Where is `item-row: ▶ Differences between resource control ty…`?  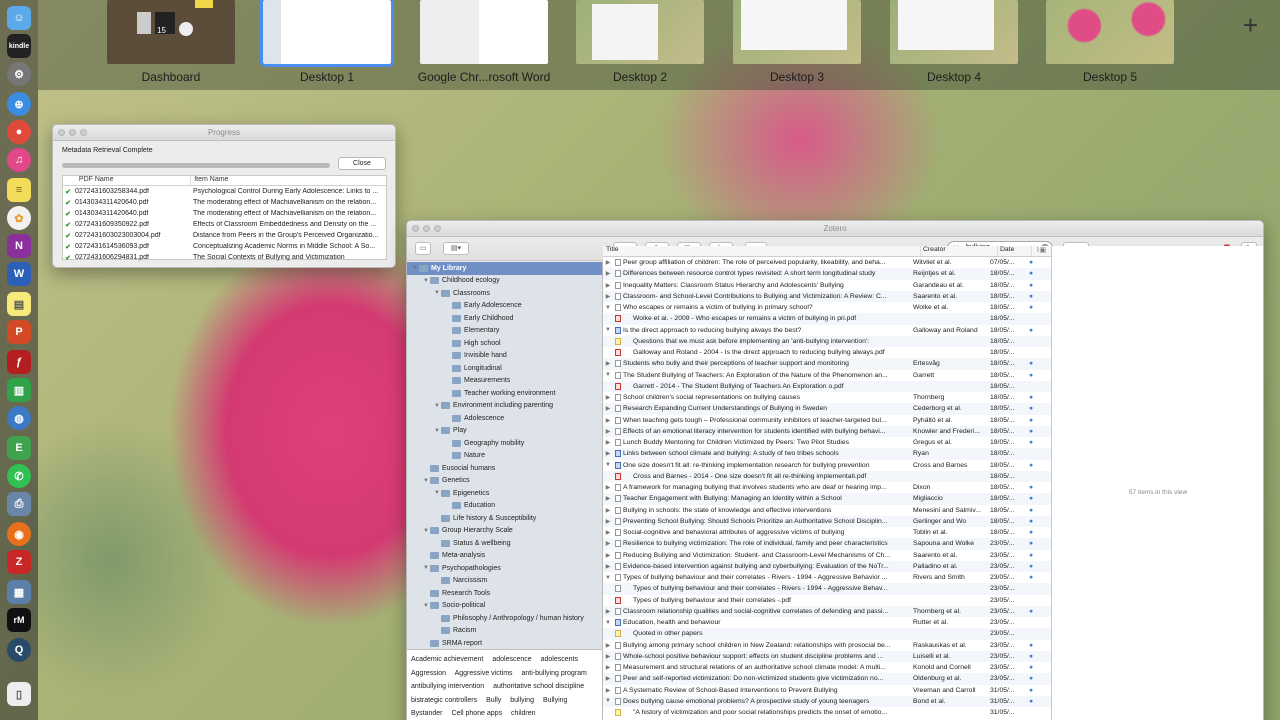 item-row: ▶ Differences between resource control ty… is located at coordinates (827, 274).